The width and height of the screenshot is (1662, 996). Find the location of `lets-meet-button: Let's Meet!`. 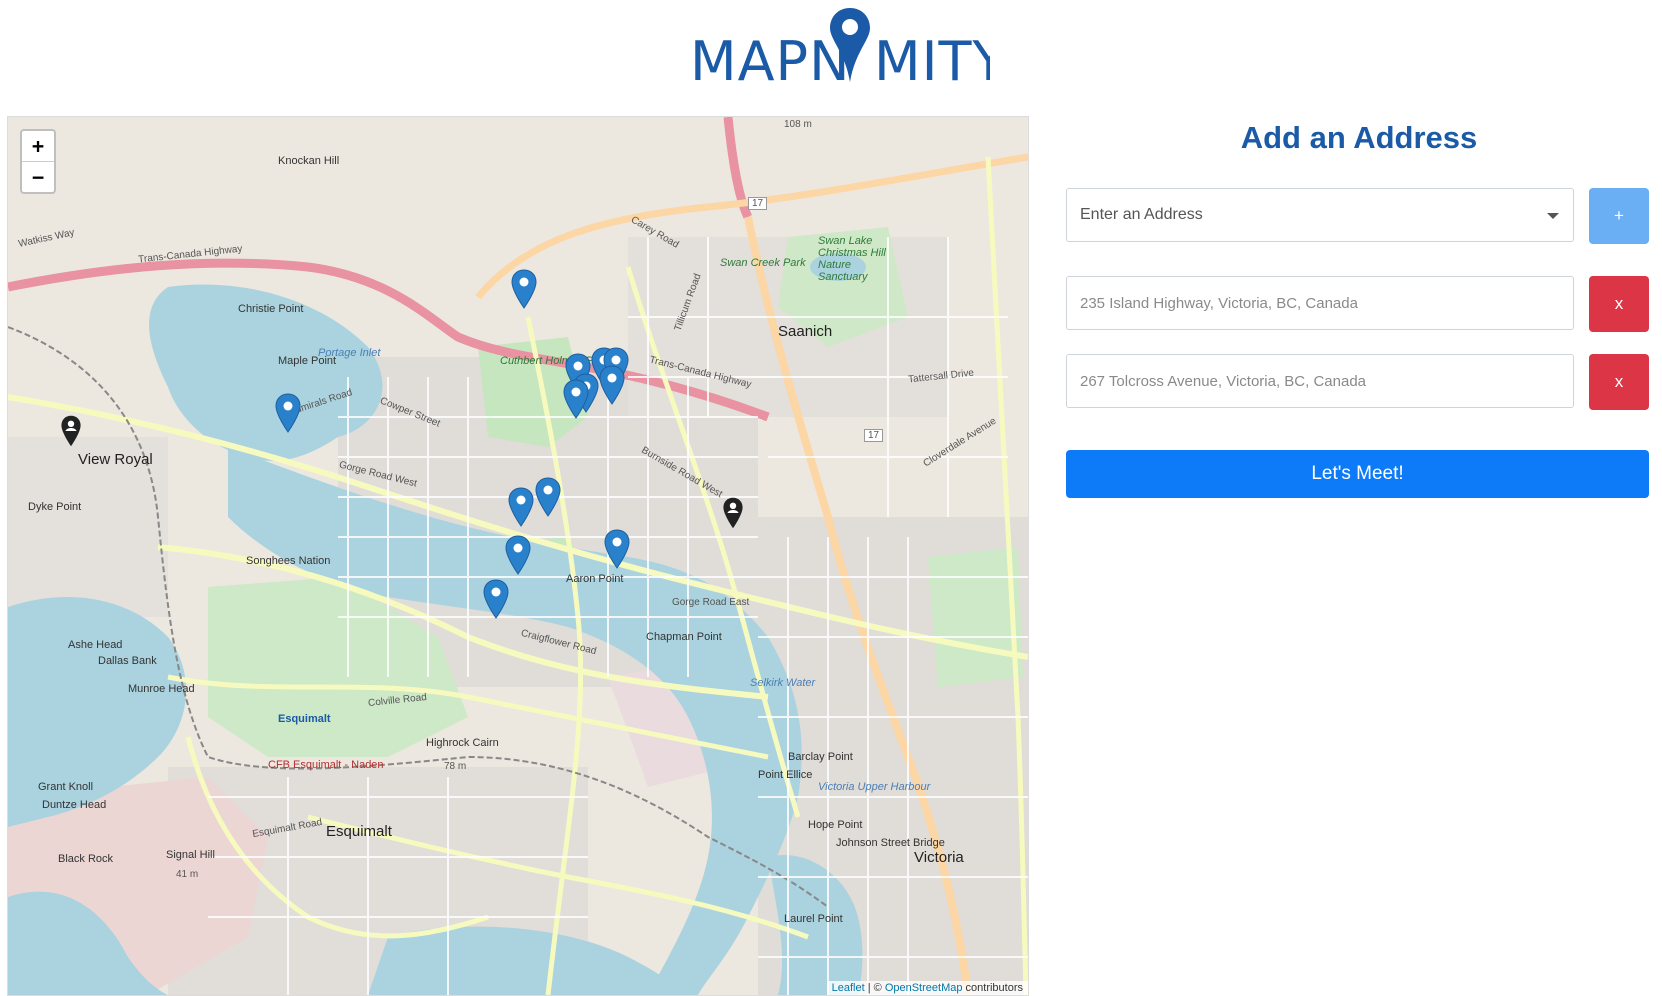

lets-meet-button: Let's Meet! is located at coordinates (1357, 474).